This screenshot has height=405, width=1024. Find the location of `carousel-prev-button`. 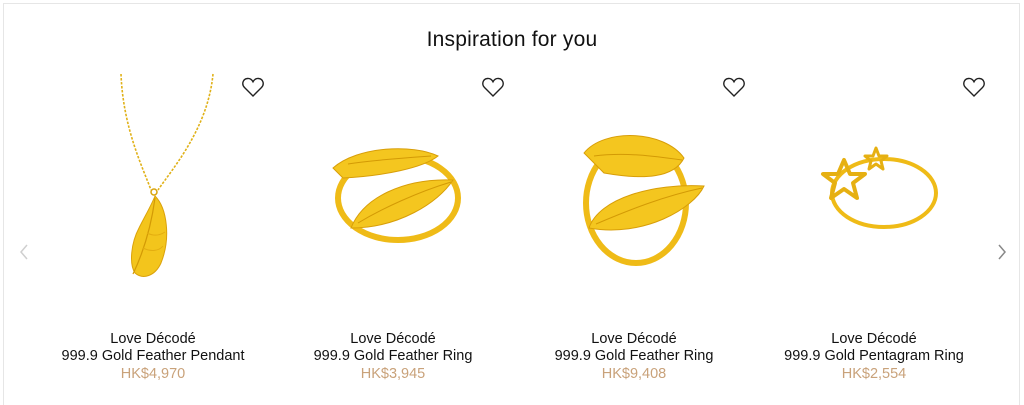

carousel-prev-button is located at coordinates (24, 252).